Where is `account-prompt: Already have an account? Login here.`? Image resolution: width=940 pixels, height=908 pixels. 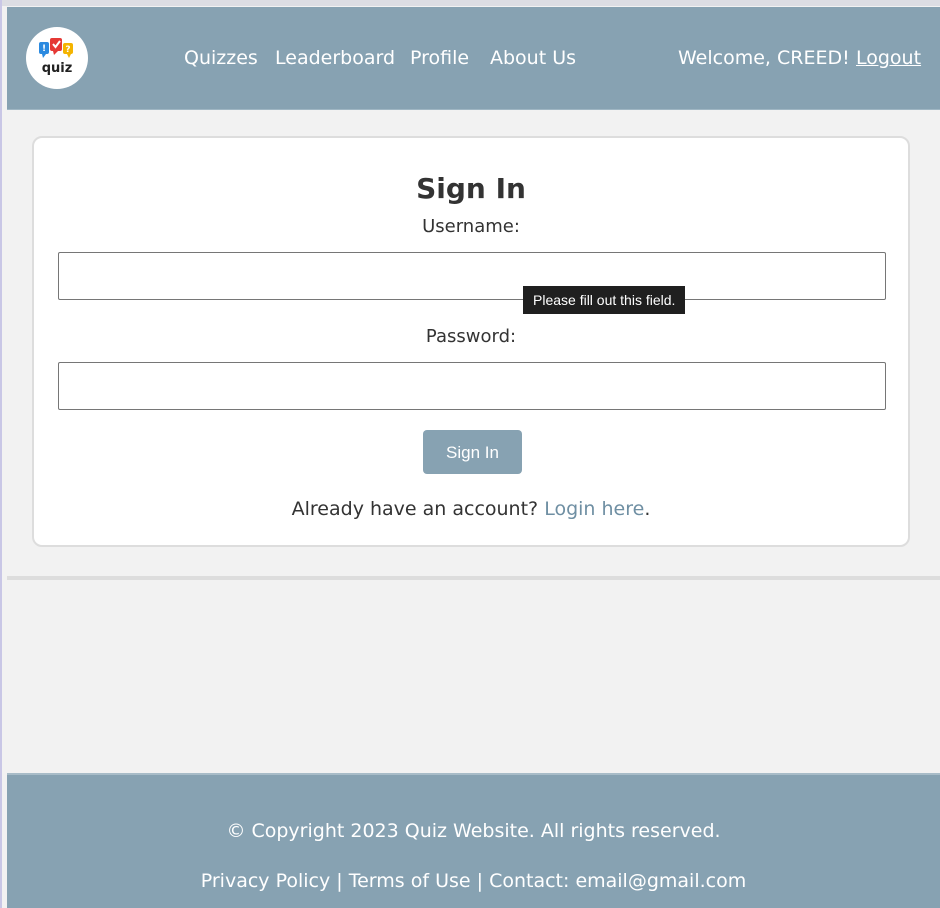
account-prompt: Already have an account? Login here. is located at coordinates (471, 509).